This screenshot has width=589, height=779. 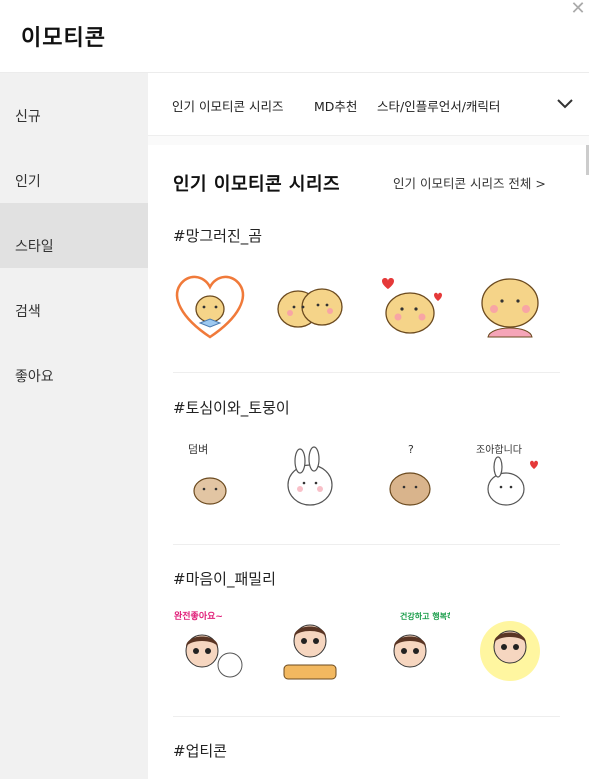 I want to click on sticker-thumbnail: 건강하고 행복하세요, so click(x=410, y=647).